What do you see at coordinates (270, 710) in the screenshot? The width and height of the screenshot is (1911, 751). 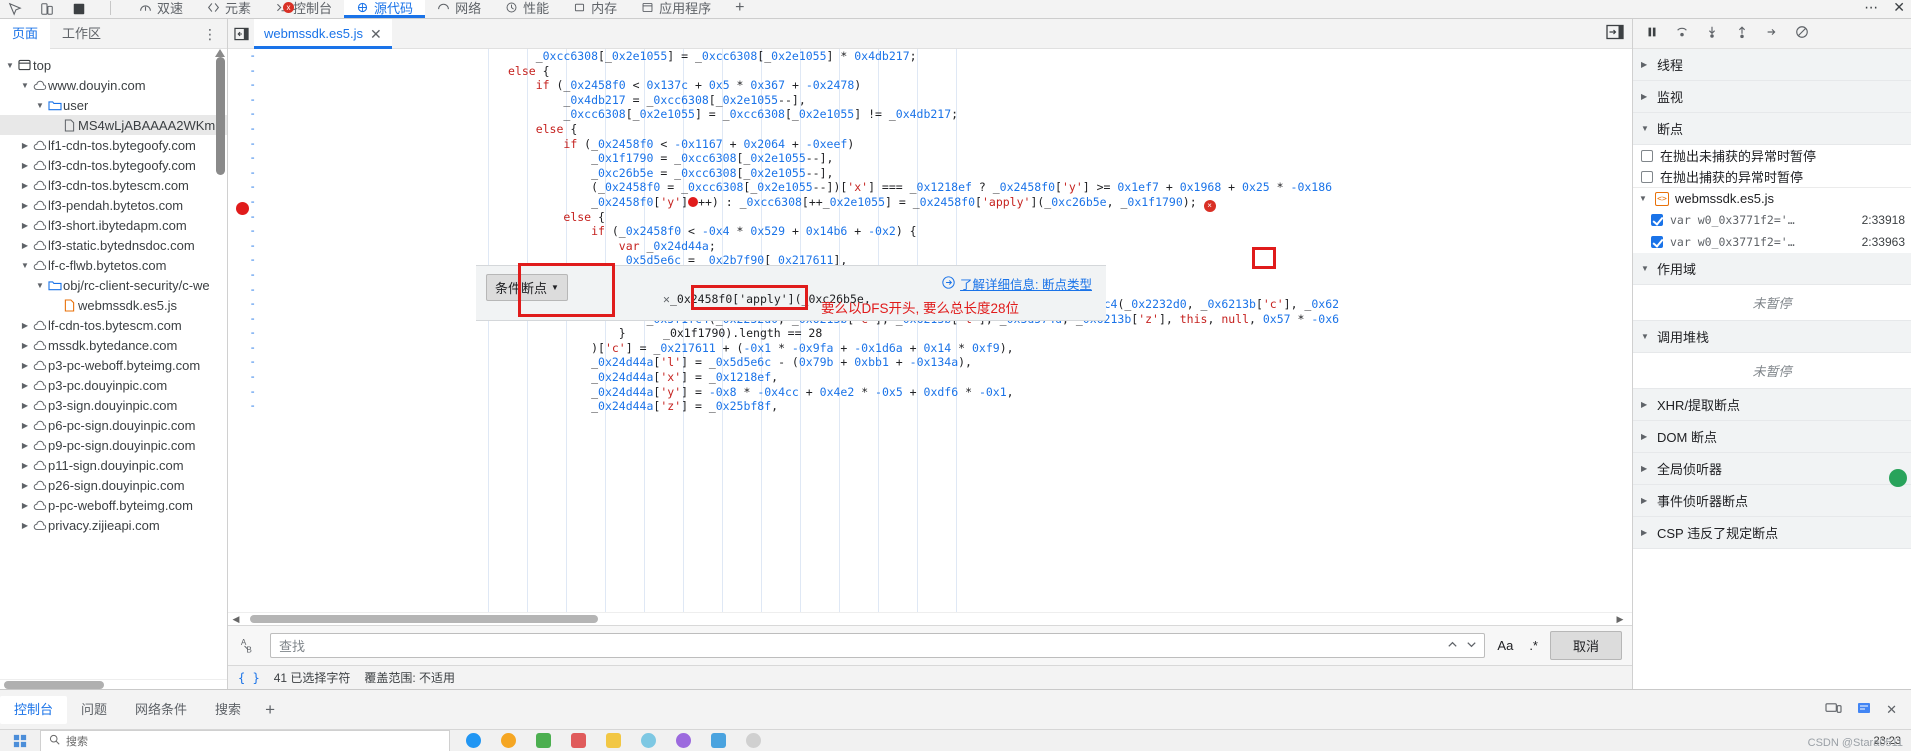 I see `drawer-add-tab-button: +` at bounding box center [270, 710].